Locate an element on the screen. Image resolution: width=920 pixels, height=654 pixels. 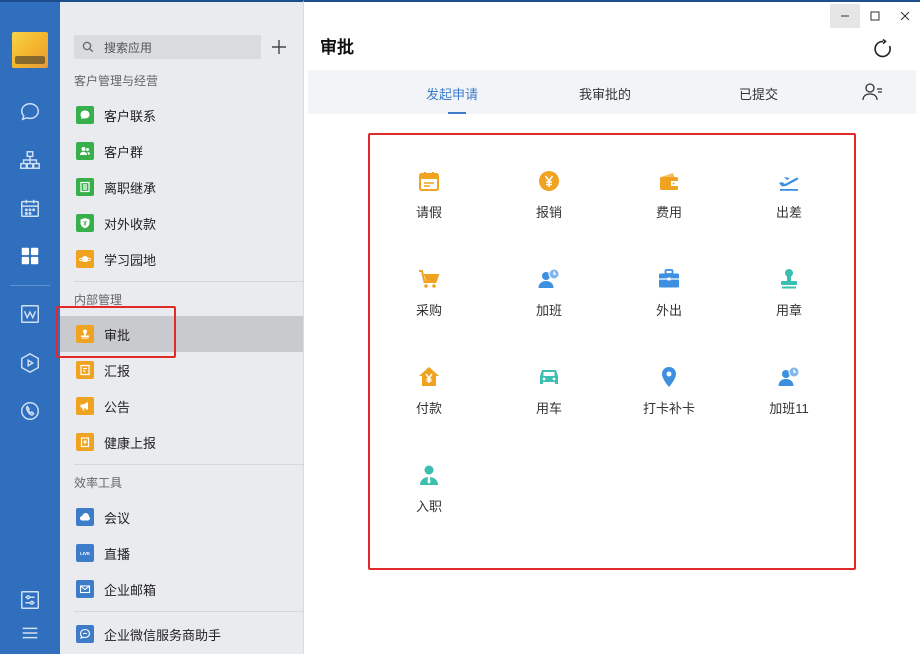
sidebar-item-label: 汇报 is located at coordinates (117, 371).